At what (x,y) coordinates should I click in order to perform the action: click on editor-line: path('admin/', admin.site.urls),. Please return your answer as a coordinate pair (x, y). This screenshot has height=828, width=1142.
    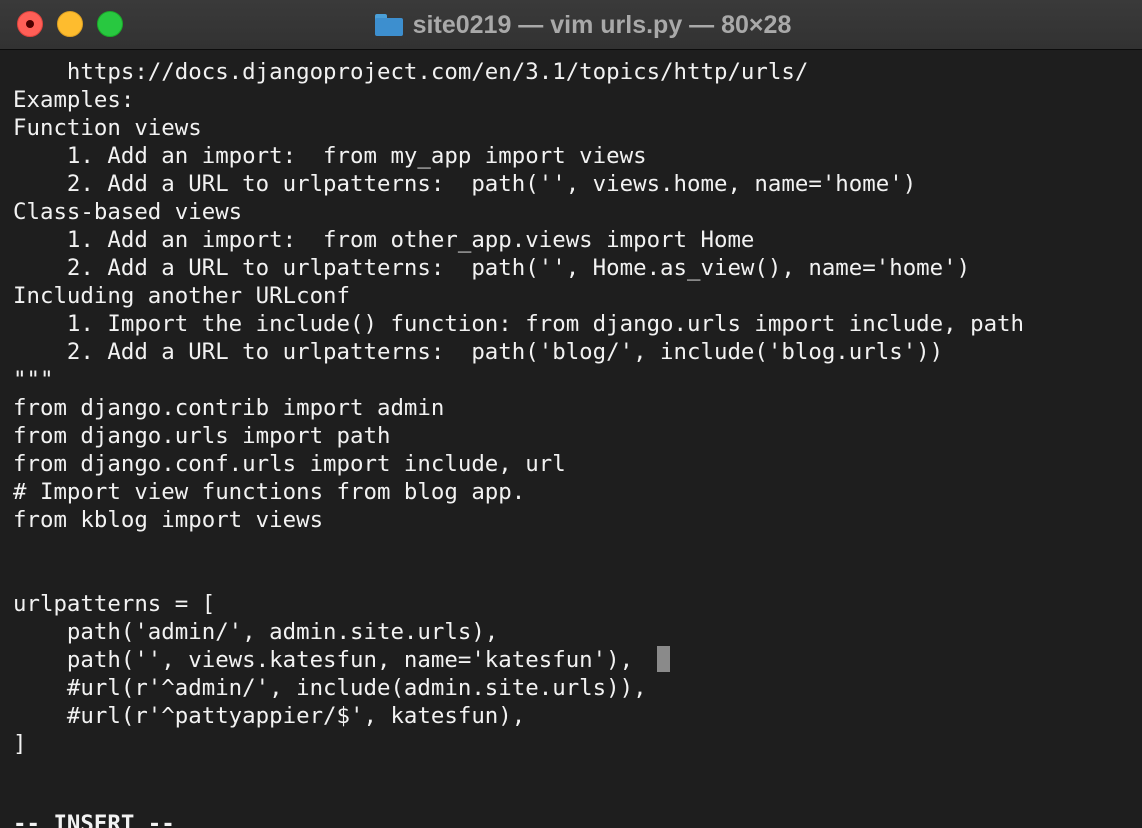
    Looking at the image, I should click on (256, 632).